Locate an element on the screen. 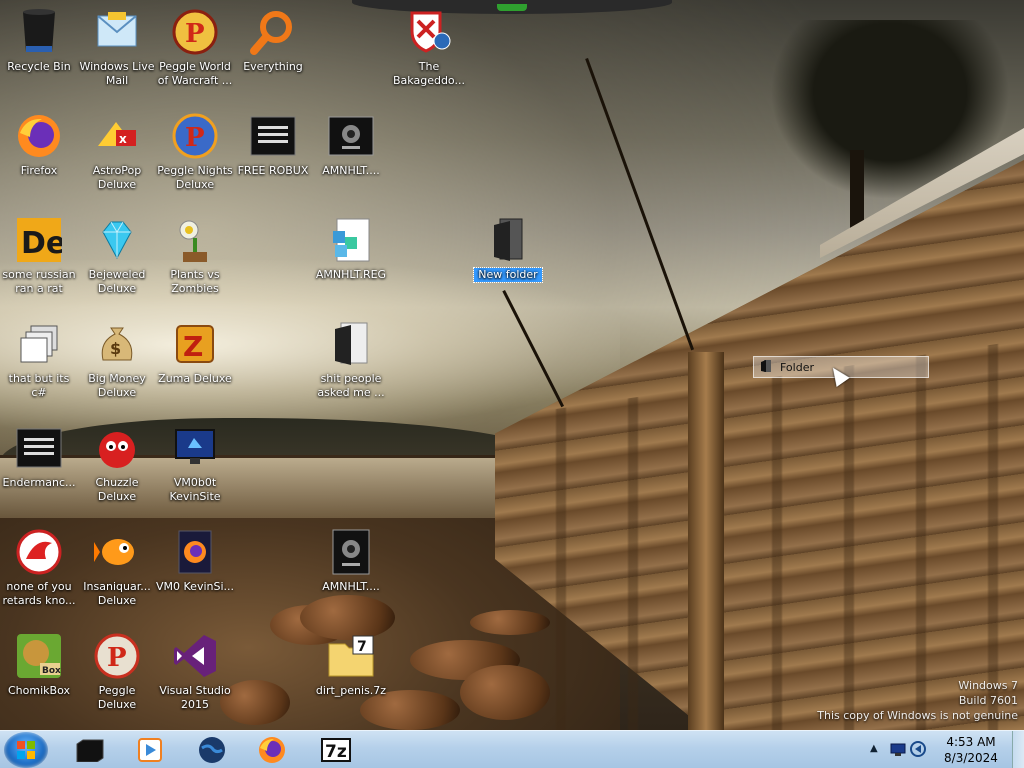 This screenshot has height=768, width=1024. icon-label: Insaniquar... Deluxe is located at coordinates (117, 593).